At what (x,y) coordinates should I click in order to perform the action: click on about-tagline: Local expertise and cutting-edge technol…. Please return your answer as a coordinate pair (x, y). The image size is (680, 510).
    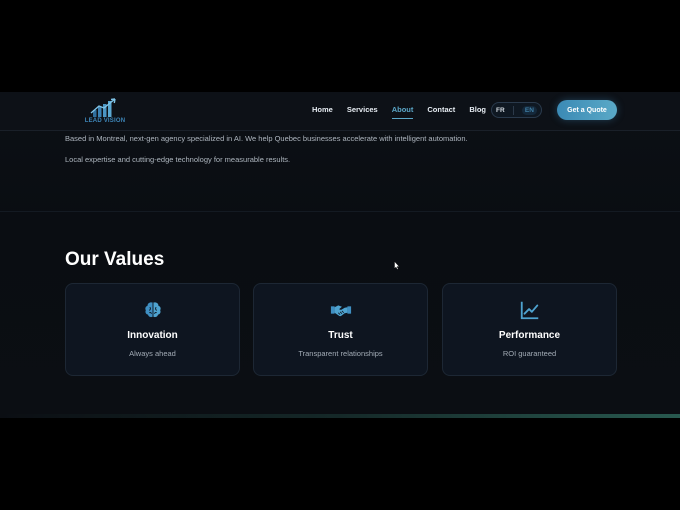
    Looking at the image, I should click on (178, 159).